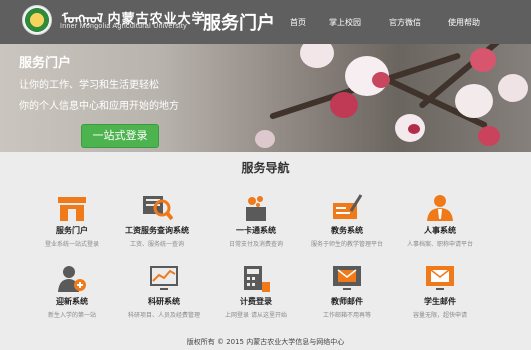  What do you see at coordinates (440, 278) in the screenshot?
I see `student-mail-icon` at bounding box center [440, 278].